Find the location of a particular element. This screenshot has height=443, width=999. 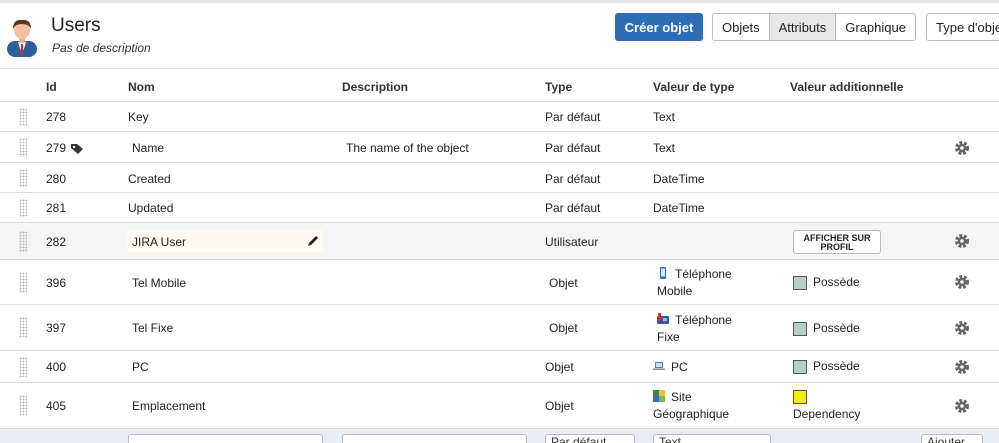

row-type-value: PC is located at coordinates (670, 367).